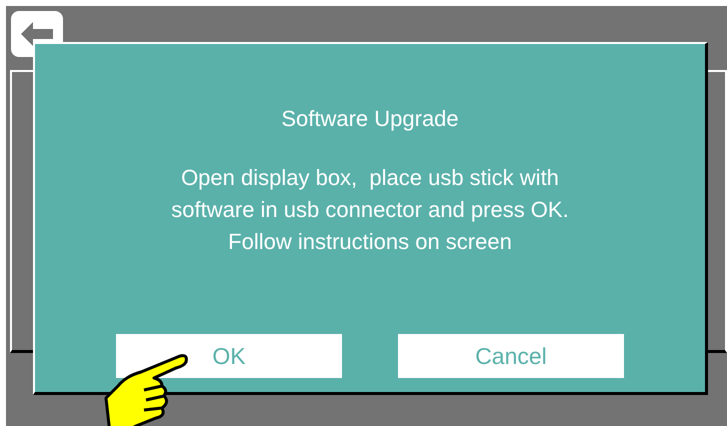 The width and height of the screenshot is (727, 426). What do you see at coordinates (370, 119) in the screenshot?
I see `dialog-title: Software Upgrade` at bounding box center [370, 119].